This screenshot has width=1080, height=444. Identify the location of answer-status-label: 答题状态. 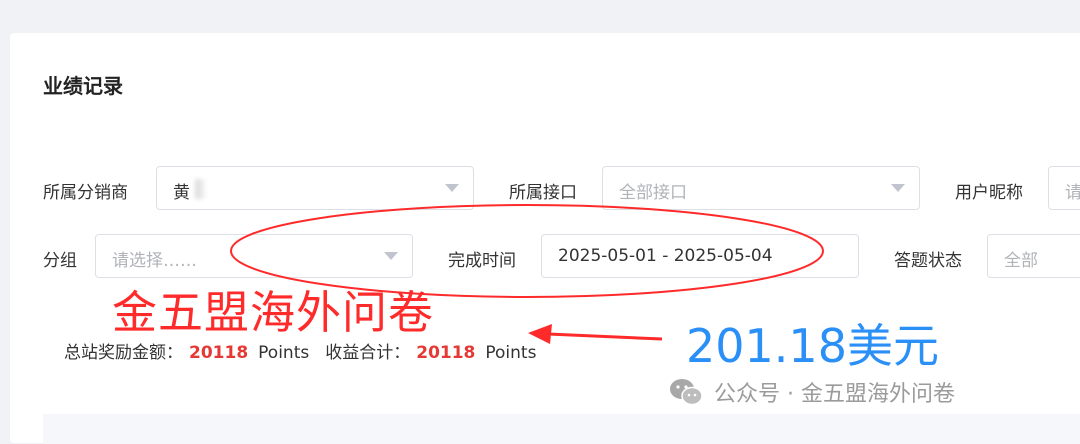
(928, 261).